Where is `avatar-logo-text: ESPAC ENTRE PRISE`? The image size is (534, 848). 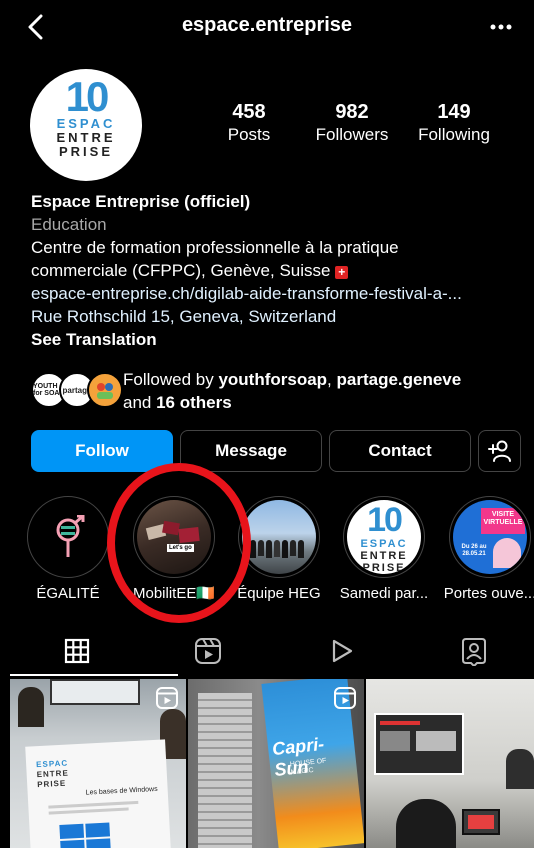 avatar-logo-text: ESPAC ENTRE PRISE is located at coordinates (86, 138).